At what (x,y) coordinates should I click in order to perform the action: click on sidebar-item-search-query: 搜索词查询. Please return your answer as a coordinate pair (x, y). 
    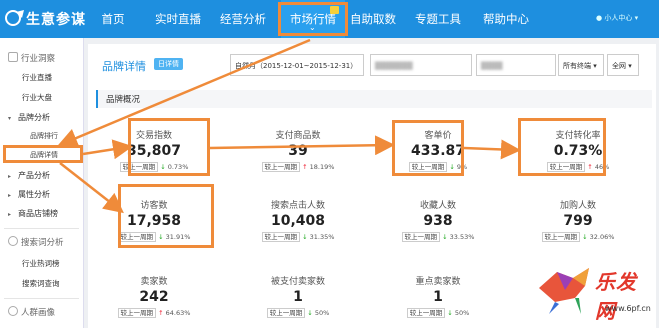
    Looking at the image, I should click on (41, 283).